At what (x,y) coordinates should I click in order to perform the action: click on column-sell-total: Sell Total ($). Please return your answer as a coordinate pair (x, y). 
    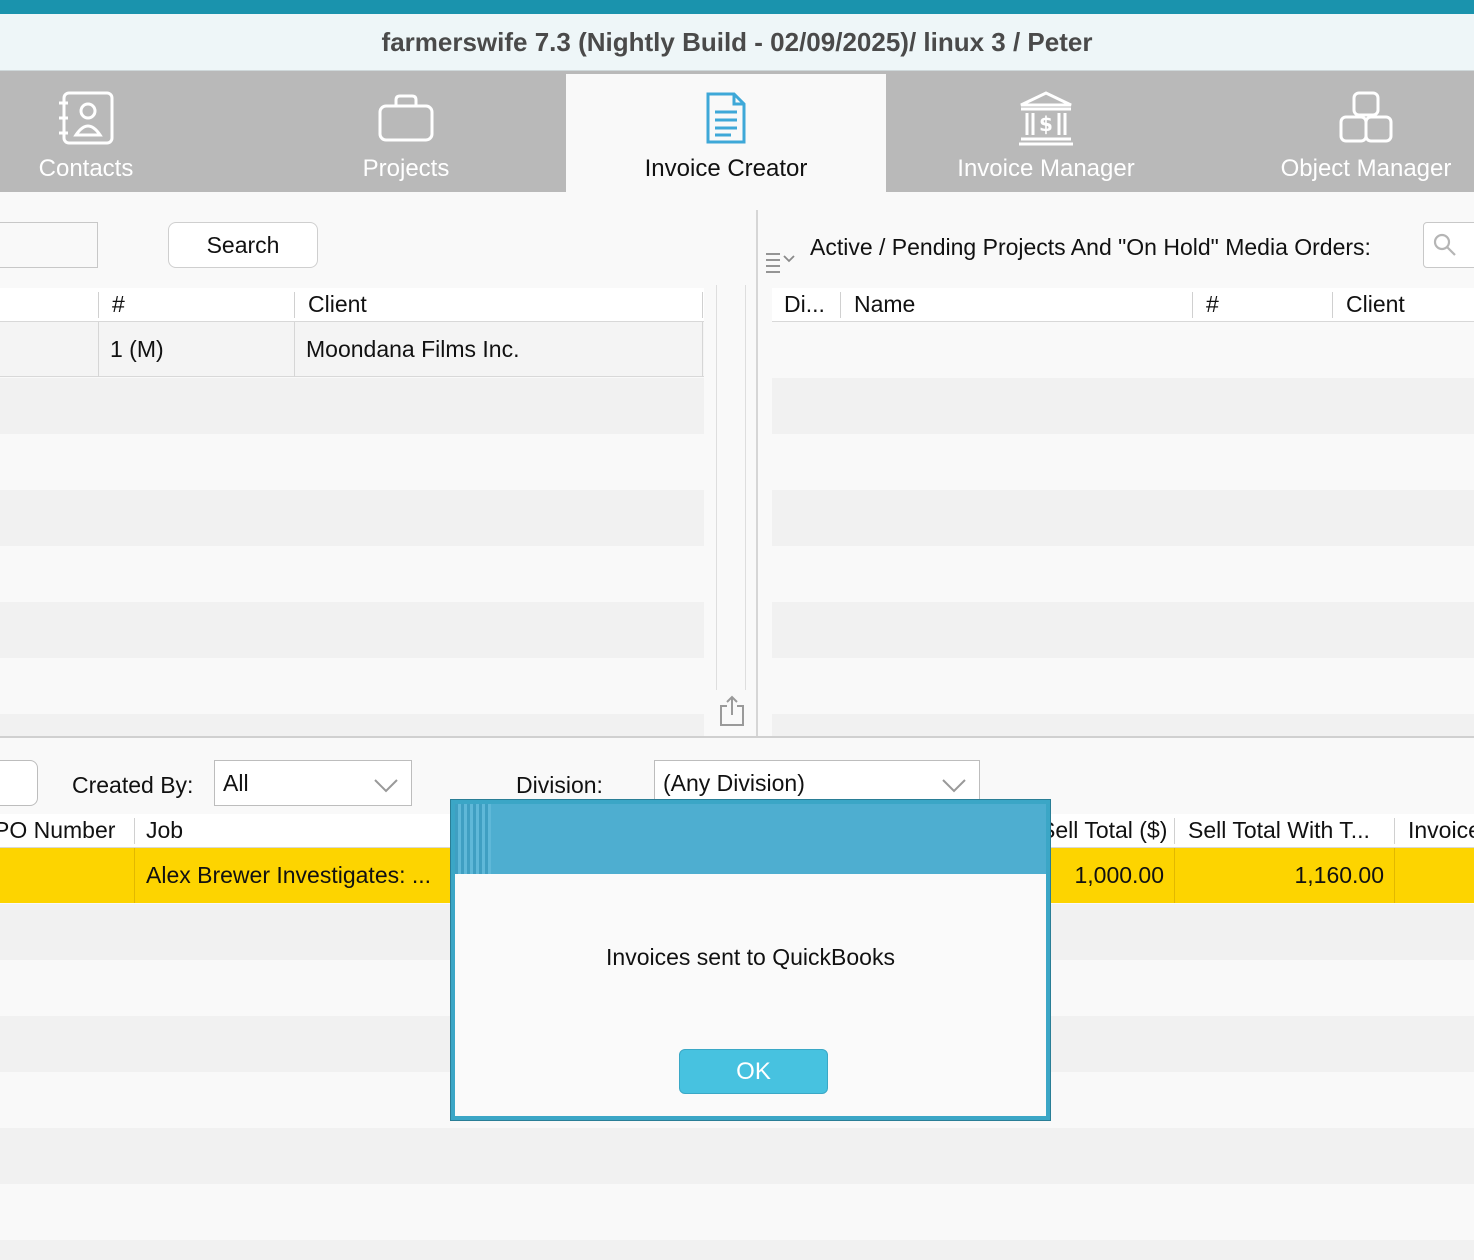
    Looking at the image, I should click on (1103, 830).